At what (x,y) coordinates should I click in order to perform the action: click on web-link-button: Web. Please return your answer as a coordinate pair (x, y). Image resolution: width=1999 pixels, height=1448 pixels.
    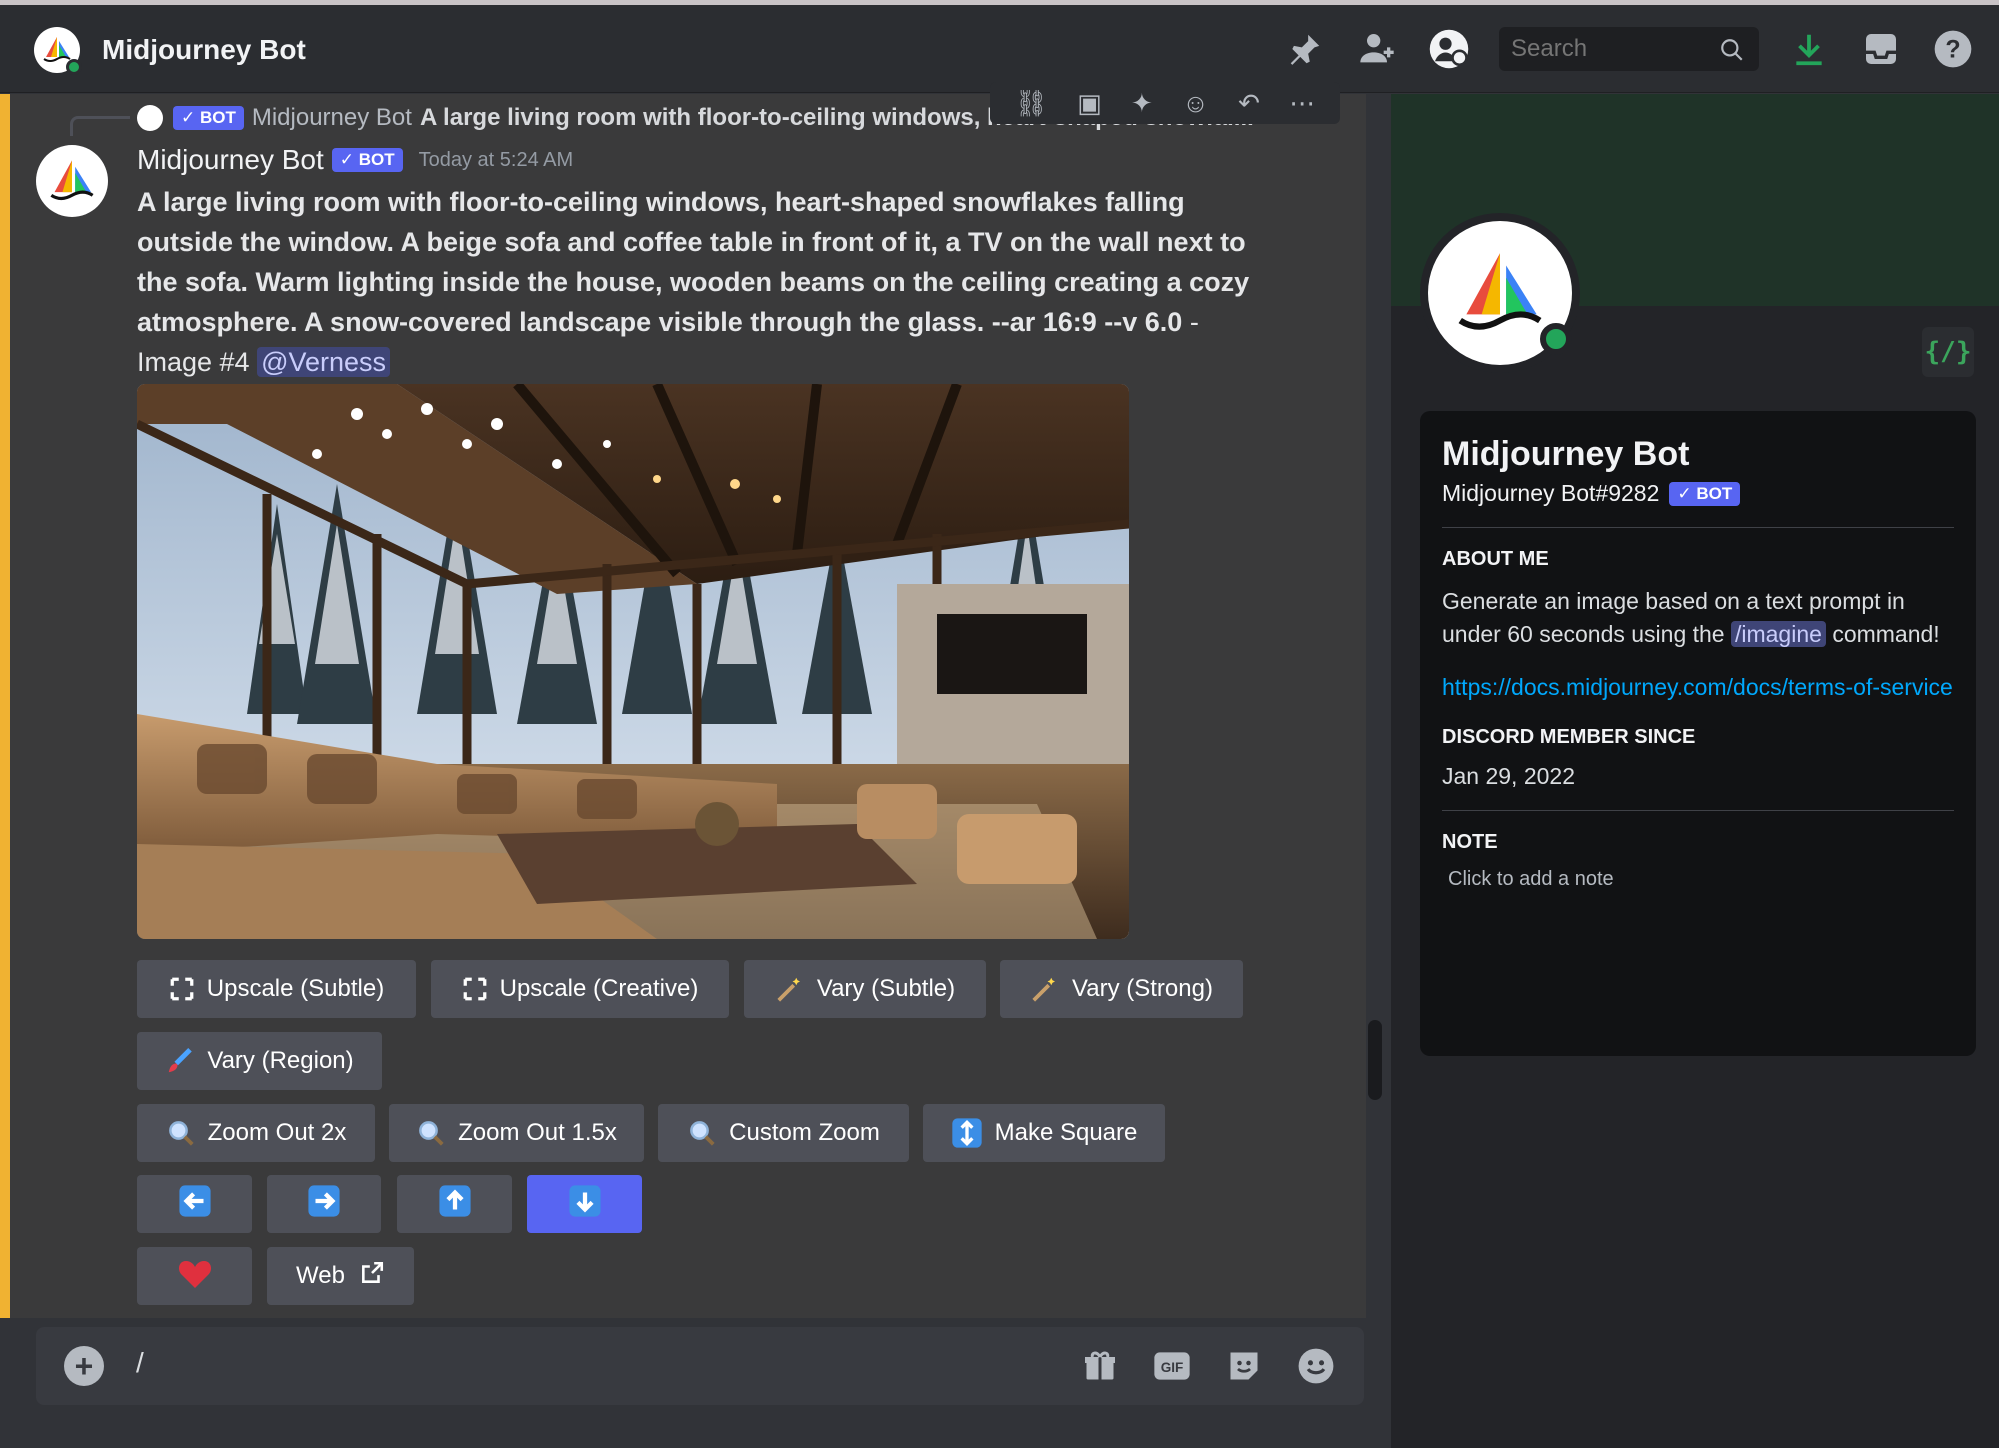
    Looking at the image, I should click on (340, 1276).